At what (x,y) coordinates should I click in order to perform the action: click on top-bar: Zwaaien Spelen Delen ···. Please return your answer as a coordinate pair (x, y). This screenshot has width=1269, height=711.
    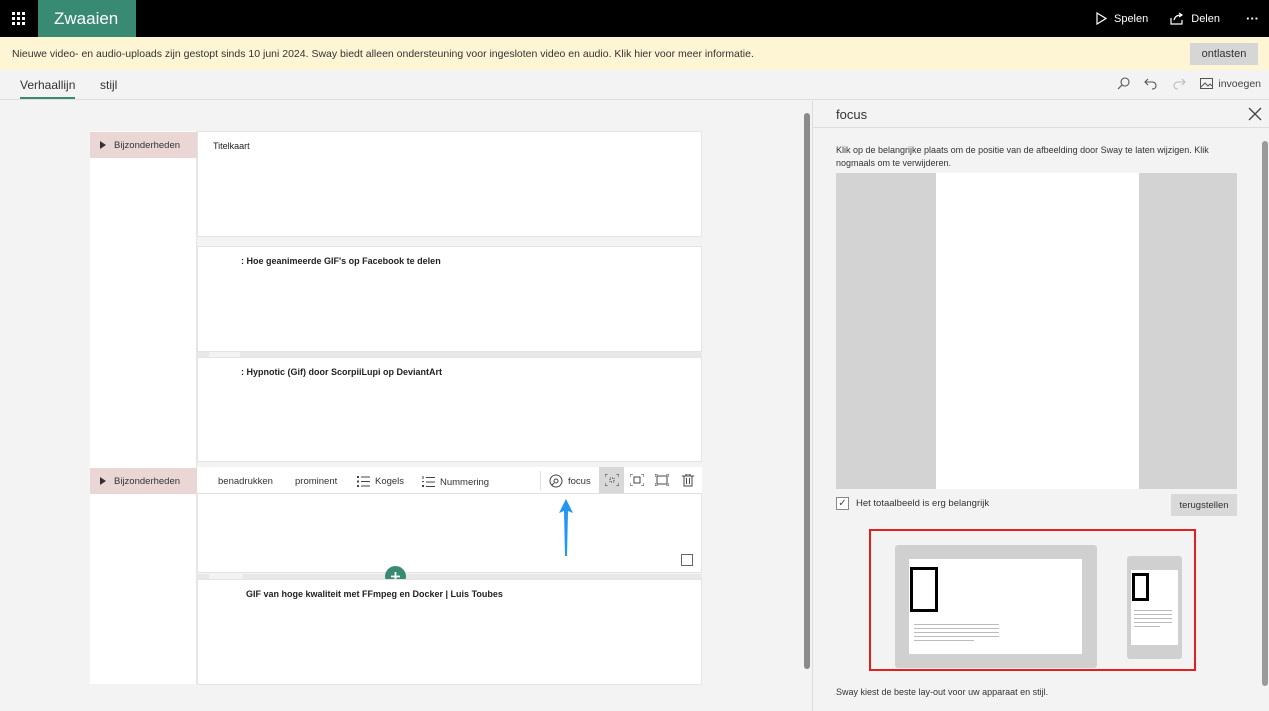
    Looking at the image, I should click on (634, 18).